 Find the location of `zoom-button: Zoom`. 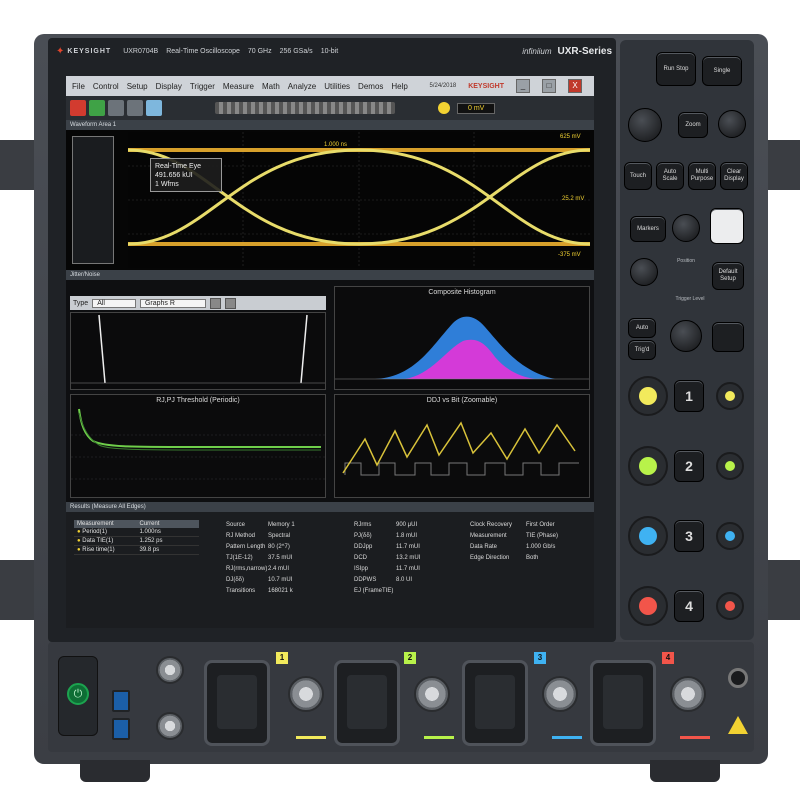

zoom-button: Zoom is located at coordinates (693, 125).